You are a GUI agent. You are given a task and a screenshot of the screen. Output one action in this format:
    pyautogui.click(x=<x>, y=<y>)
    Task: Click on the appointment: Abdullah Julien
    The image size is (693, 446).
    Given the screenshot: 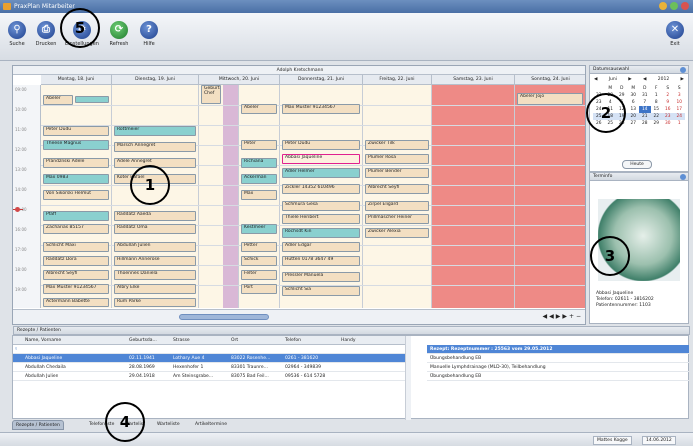 What is the action you would take?
    pyautogui.click(x=155, y=247)
    